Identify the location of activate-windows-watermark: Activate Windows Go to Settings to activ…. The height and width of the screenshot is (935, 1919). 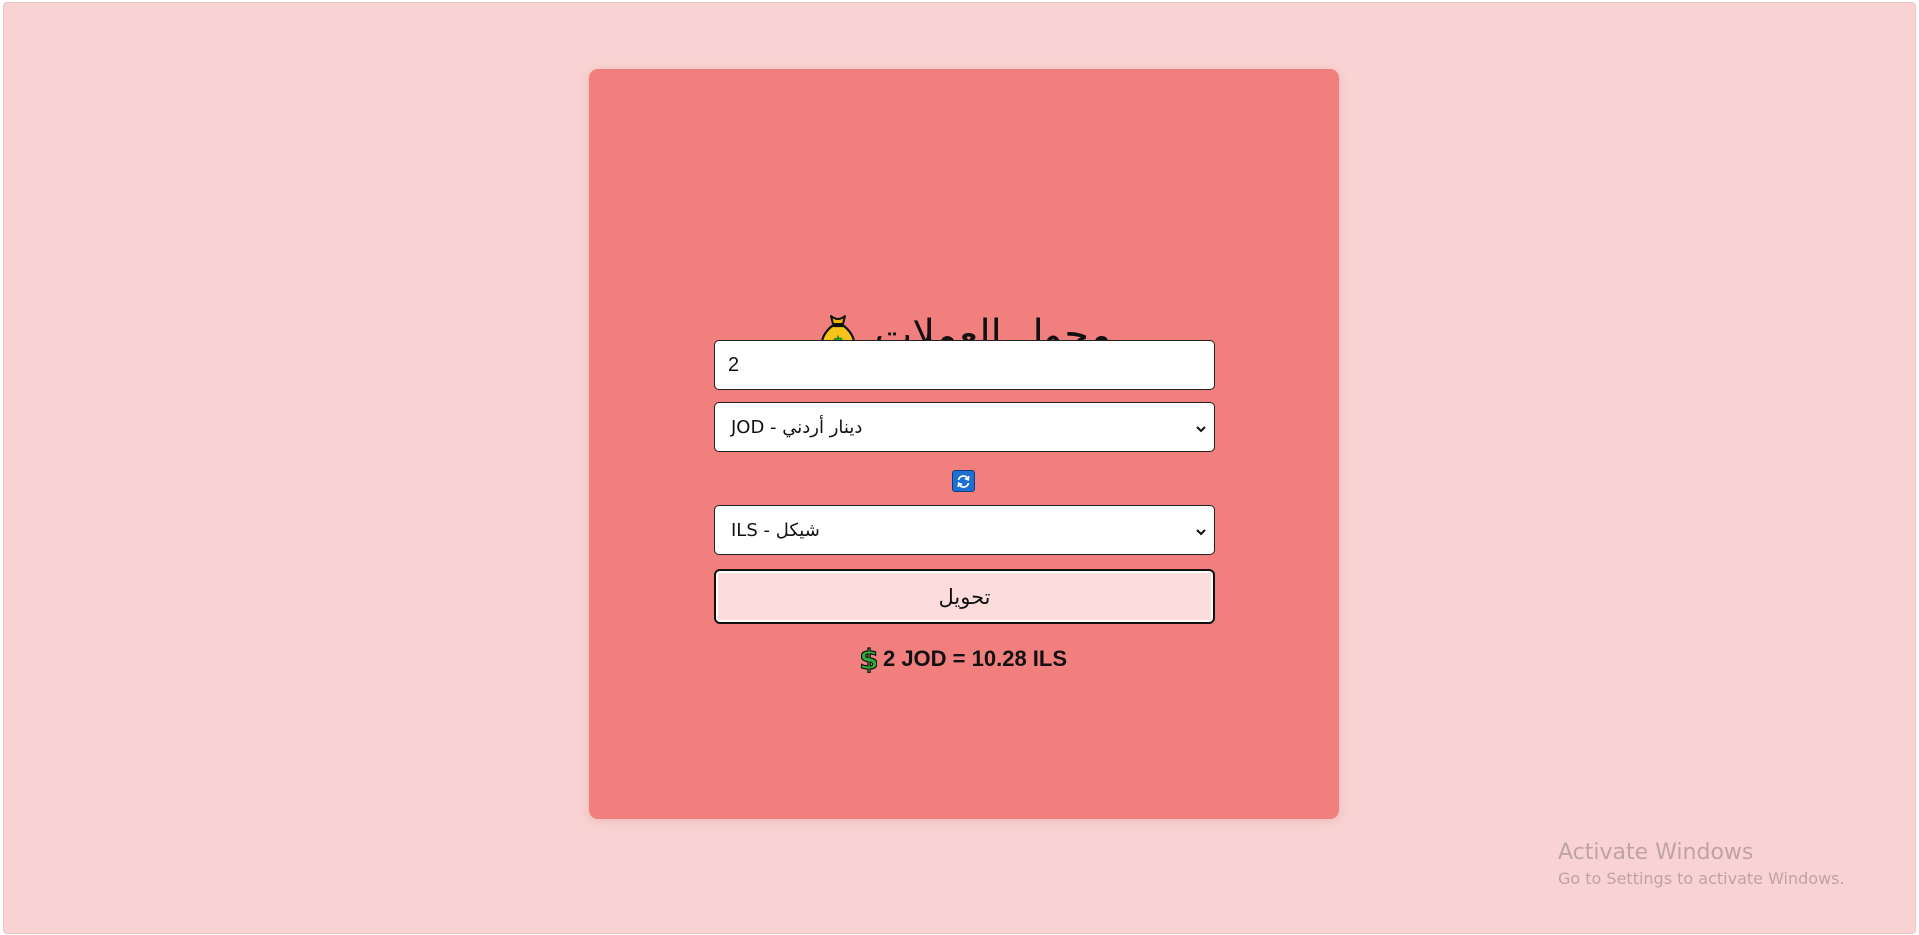
(1701, 865).